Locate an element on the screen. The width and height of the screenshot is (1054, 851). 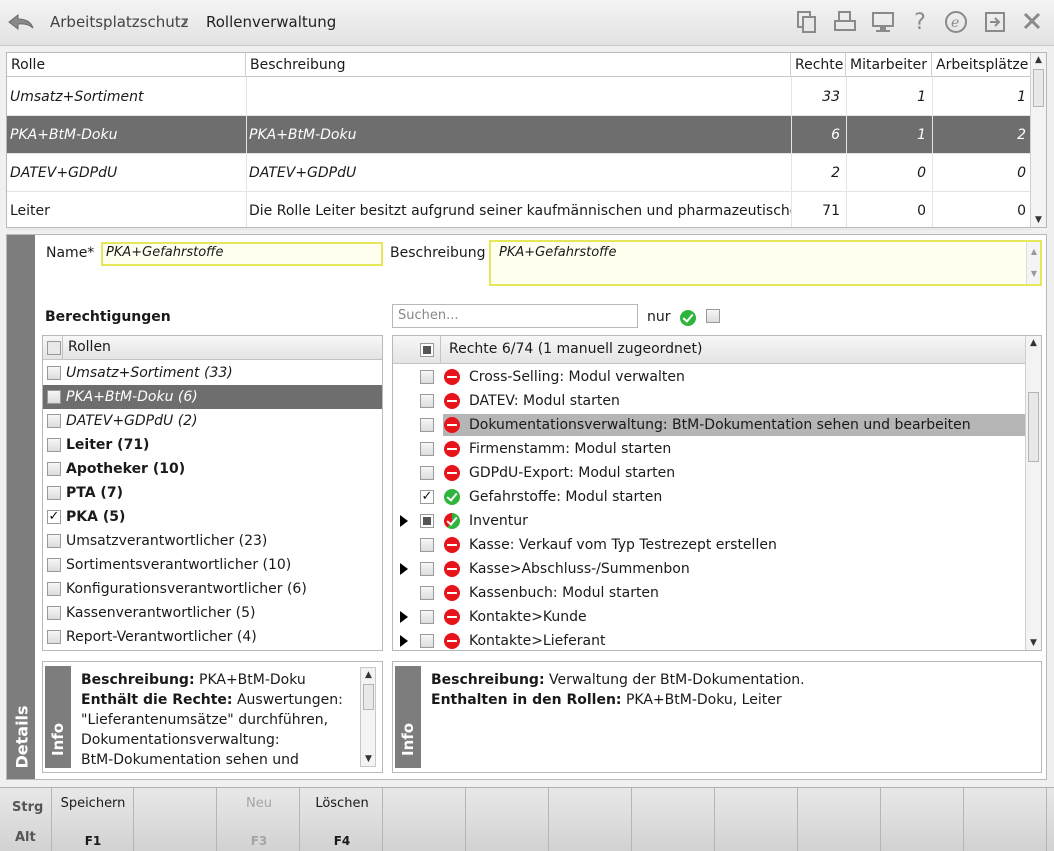
list-item: GDPdU-Export: Modul starten is located at coordinates (709, 473).